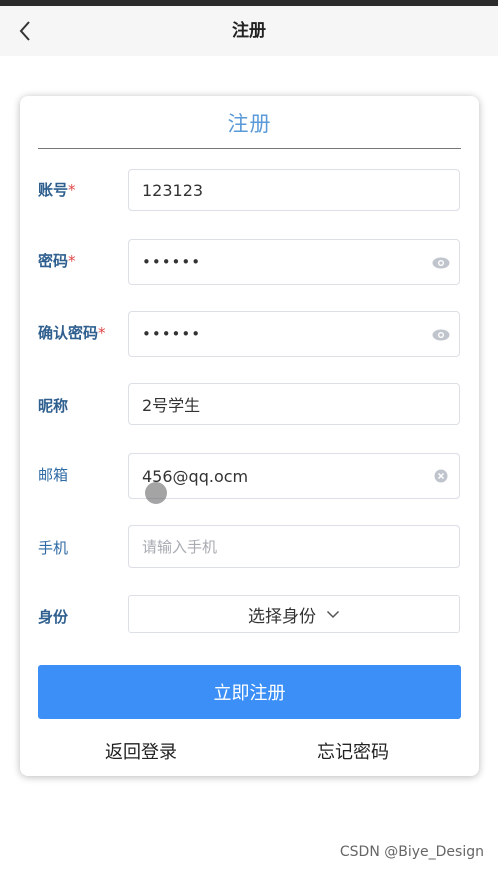 Image resolution: width=498 pixels, height=872 pixels. I want to click on phone-label: 手机, so click(53, 547).